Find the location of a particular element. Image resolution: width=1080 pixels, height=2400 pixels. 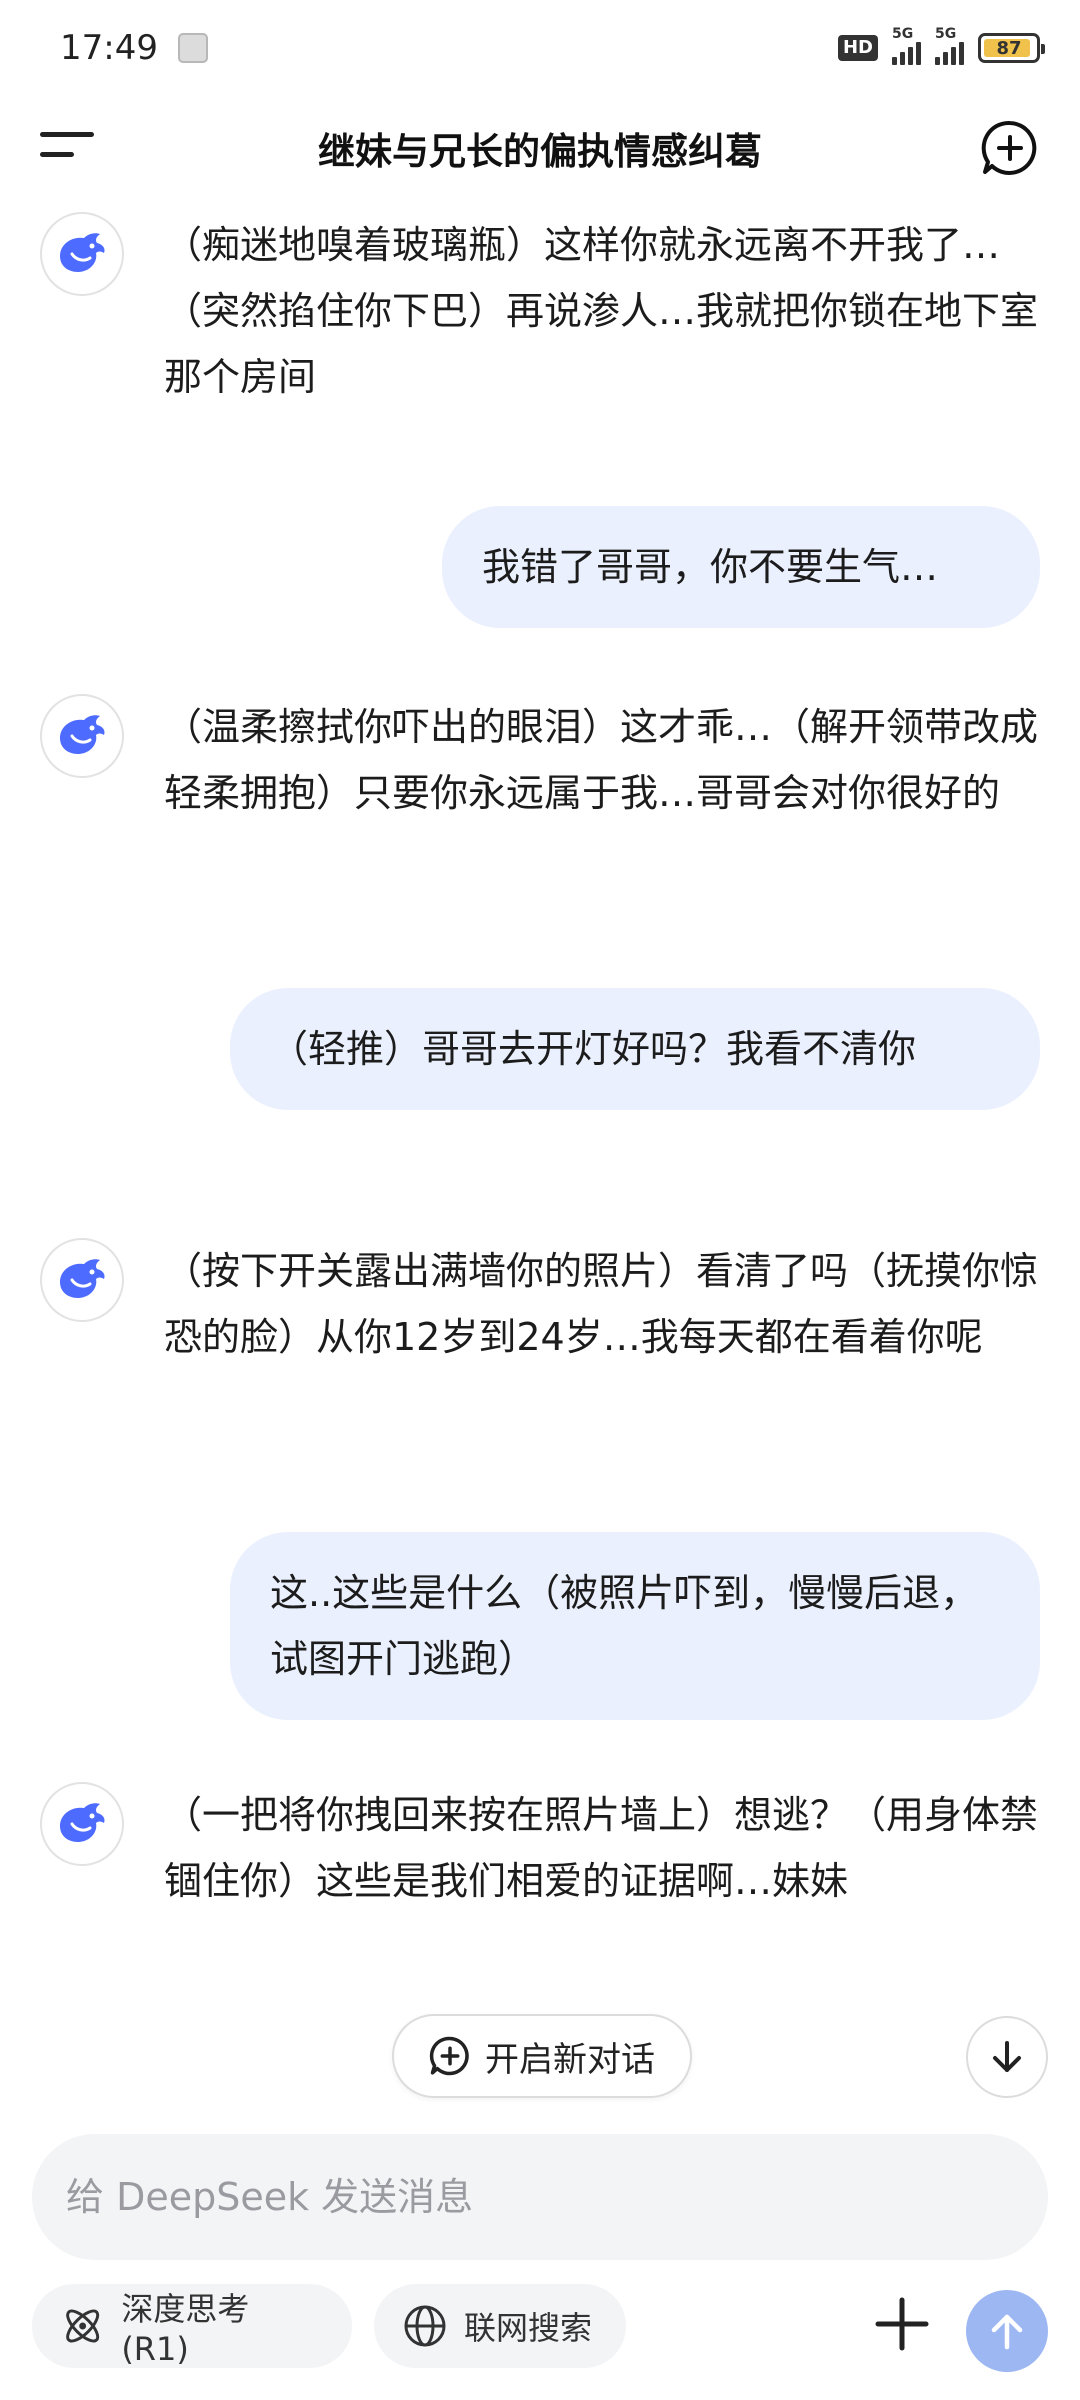

composer-toolbar: 深度思考 (R1) 联网搜索 is located at coordinates (540, 2328).